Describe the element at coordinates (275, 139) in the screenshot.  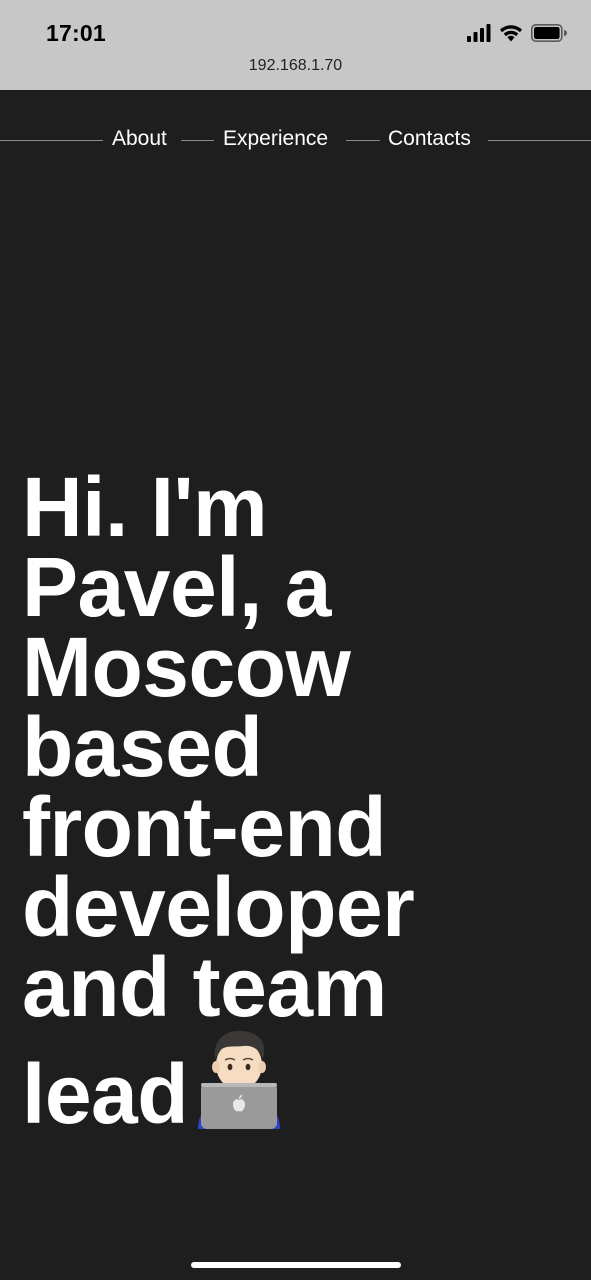
I see `nav-link-experience: Experience` at that location.